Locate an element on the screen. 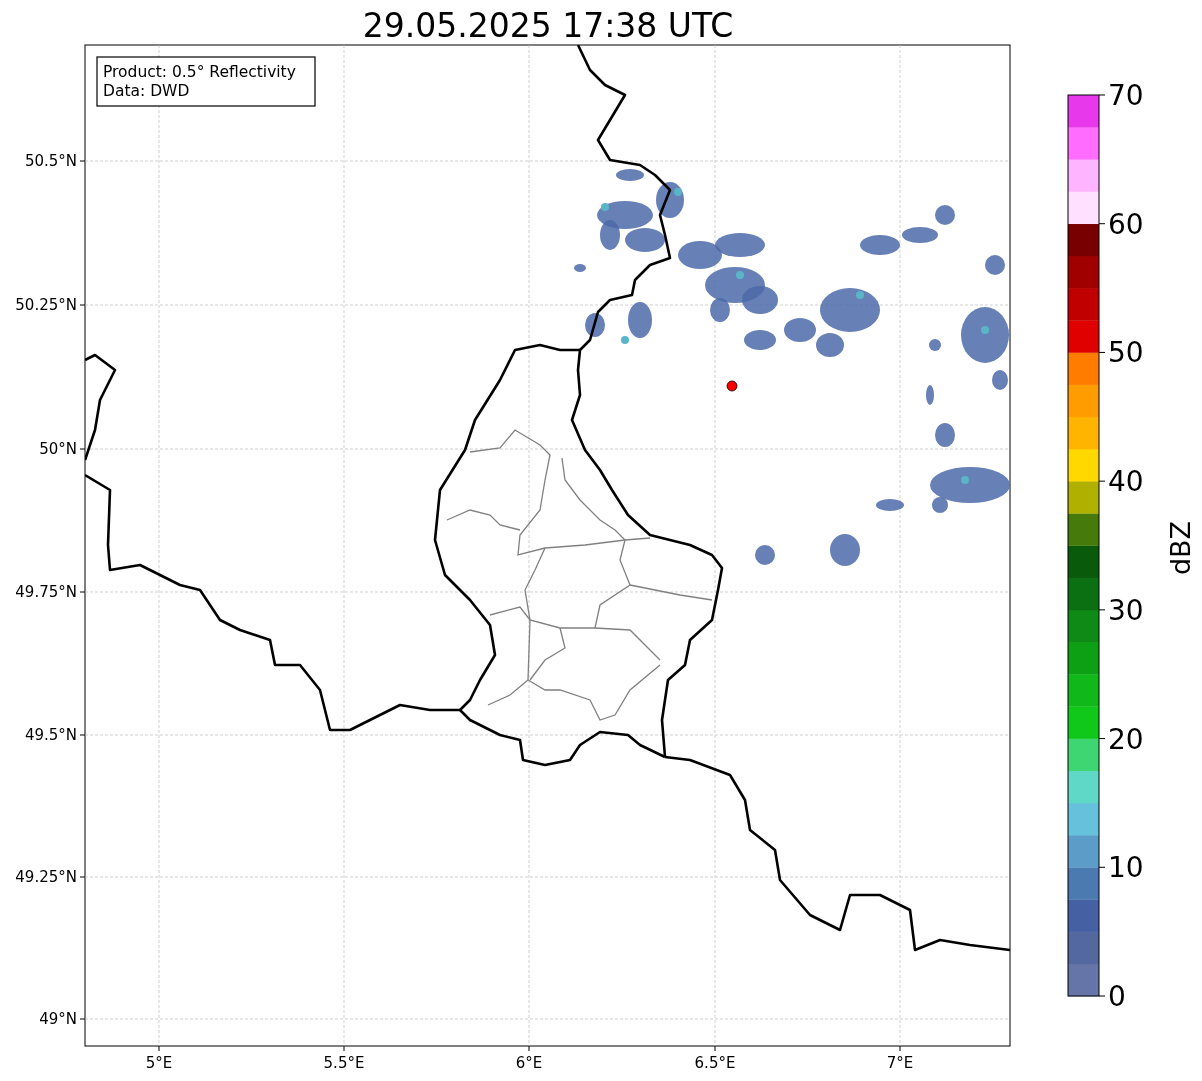 This screenshot has width=1202, height=1081. colorbar-tick-label: 40 is located at coordinates (1126, 482).